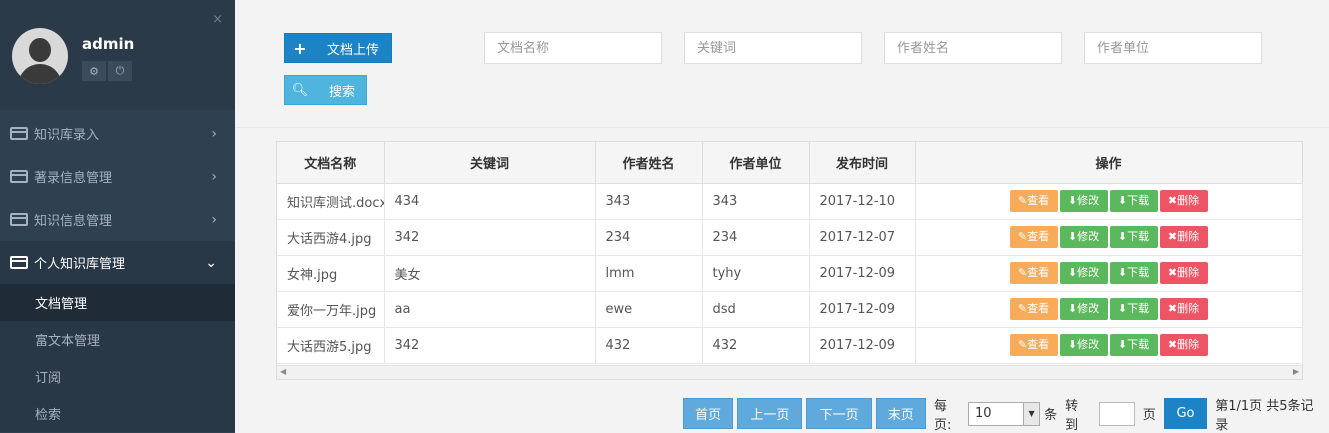 This screenshot has height=433, width=1329. Describe the element at coordinates (756, 309) in the screenshot. I see `cell-org: dsd` at that location.